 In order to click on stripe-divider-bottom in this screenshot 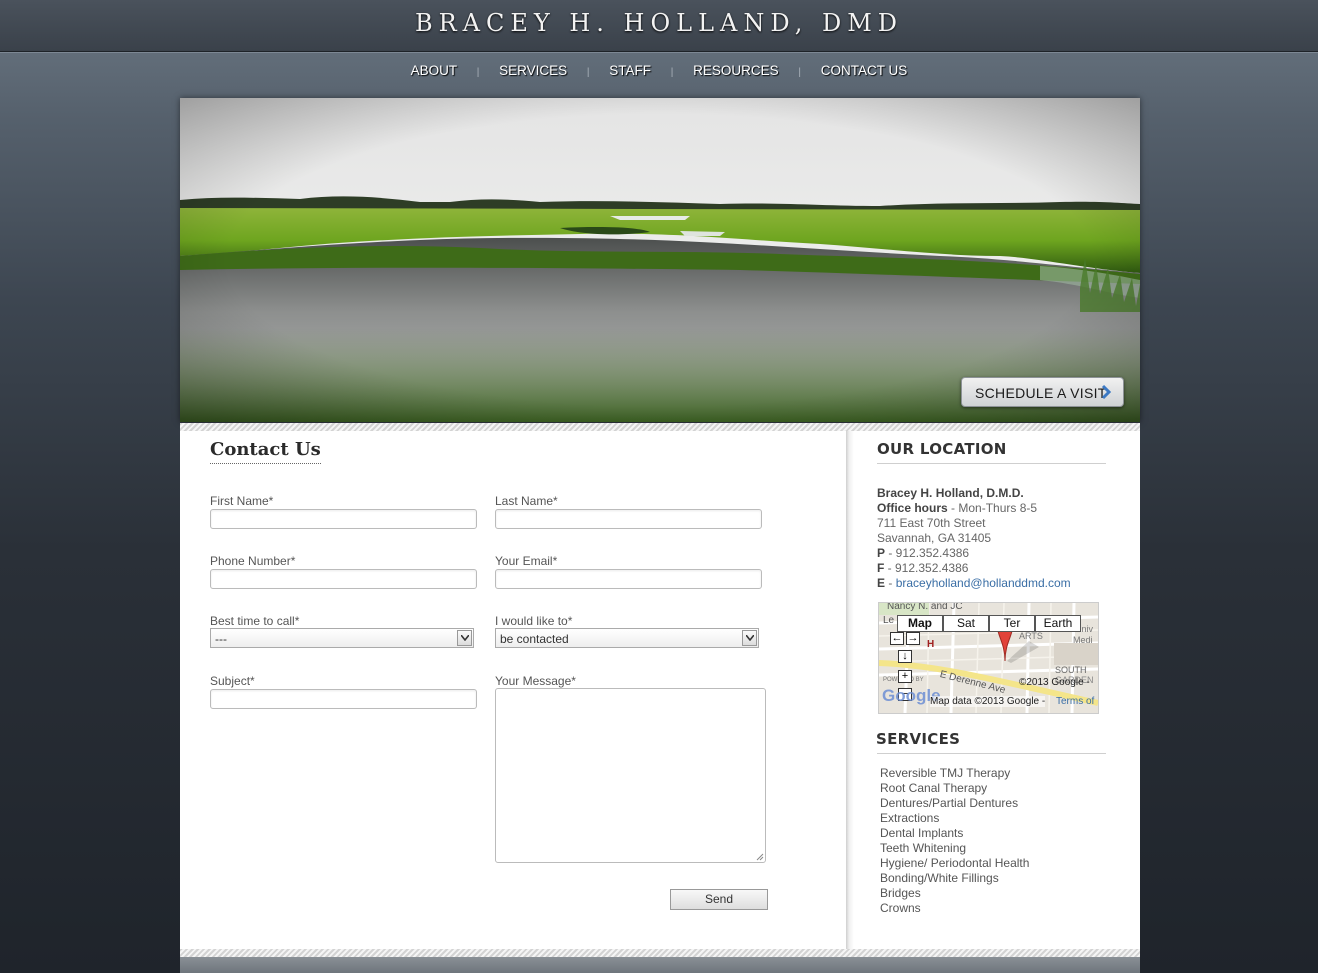, I will do `click(660, 953)`.